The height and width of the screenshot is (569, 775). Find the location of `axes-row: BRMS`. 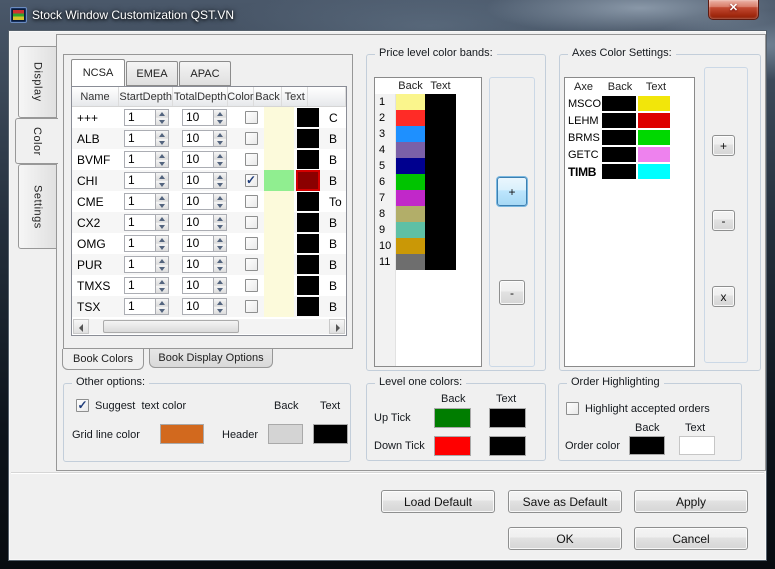

axes-row: BRMS is located at coordinates (629, 137).